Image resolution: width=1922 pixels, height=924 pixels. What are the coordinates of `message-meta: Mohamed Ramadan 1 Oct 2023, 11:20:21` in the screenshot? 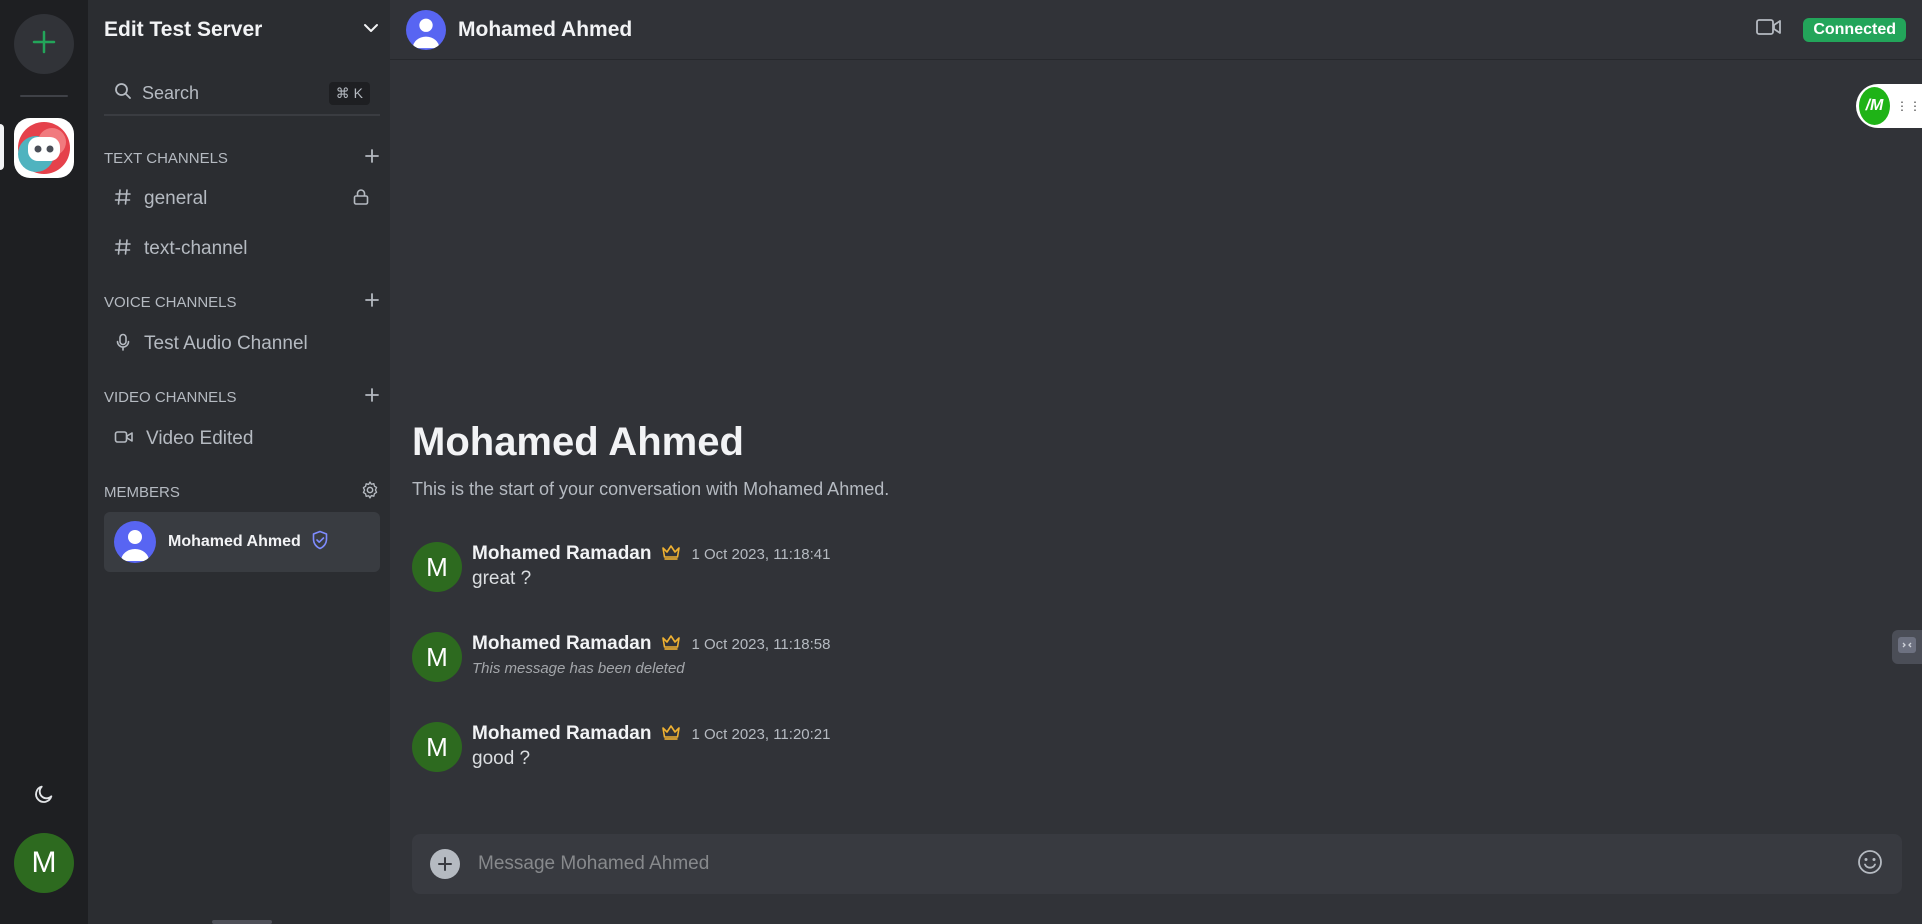 It's located at (651, 734).